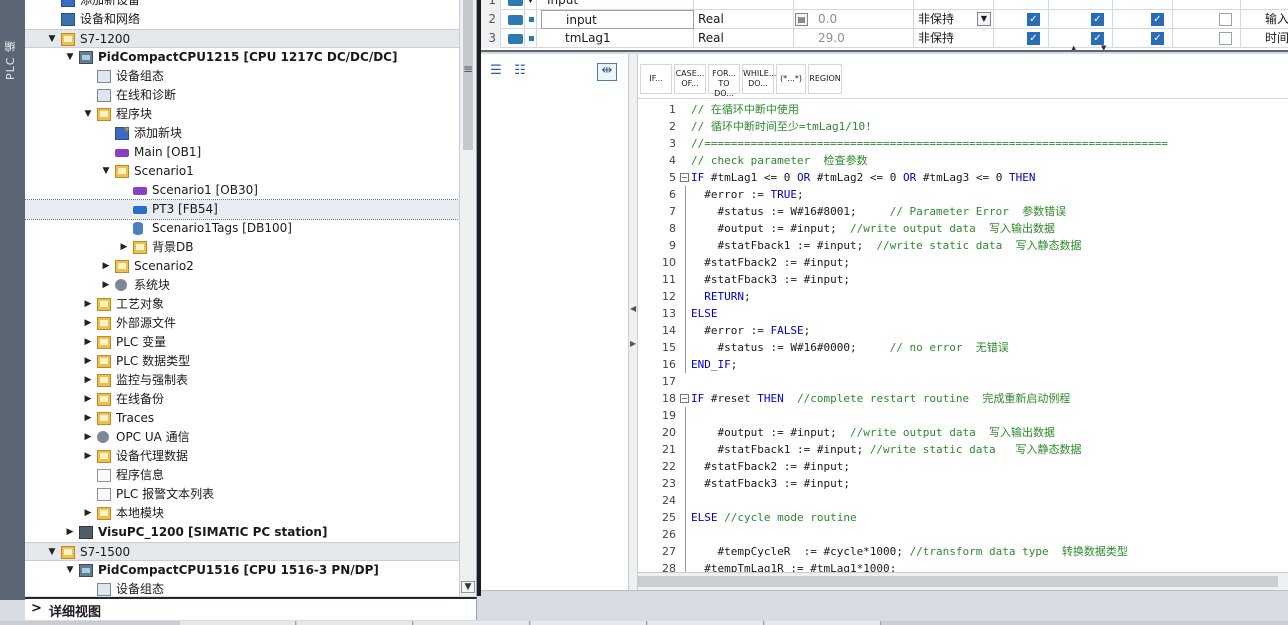 This screenshot has width=1288, height=625. I want to click on code-line: 16 END_IF;, so click(963, 364).